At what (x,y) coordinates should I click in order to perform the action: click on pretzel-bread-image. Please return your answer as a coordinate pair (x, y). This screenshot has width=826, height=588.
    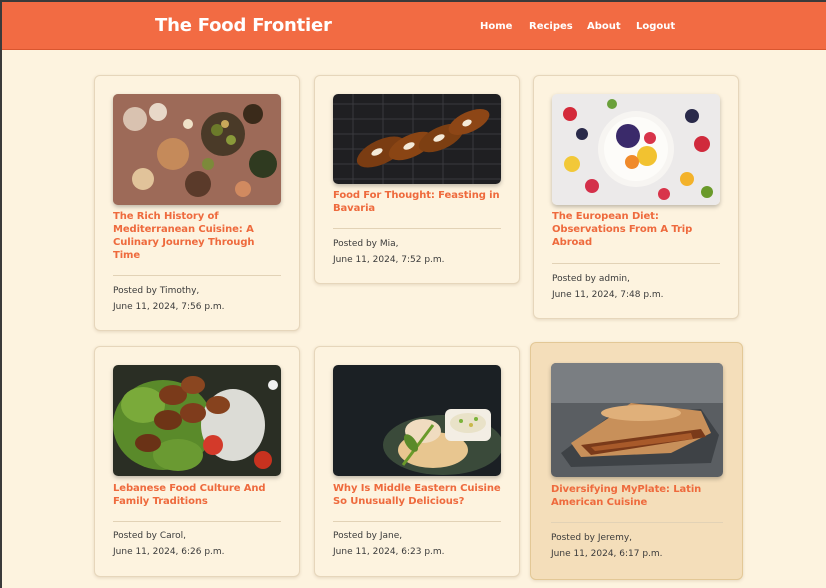
    Looking at the image, I should click on (417, 139).